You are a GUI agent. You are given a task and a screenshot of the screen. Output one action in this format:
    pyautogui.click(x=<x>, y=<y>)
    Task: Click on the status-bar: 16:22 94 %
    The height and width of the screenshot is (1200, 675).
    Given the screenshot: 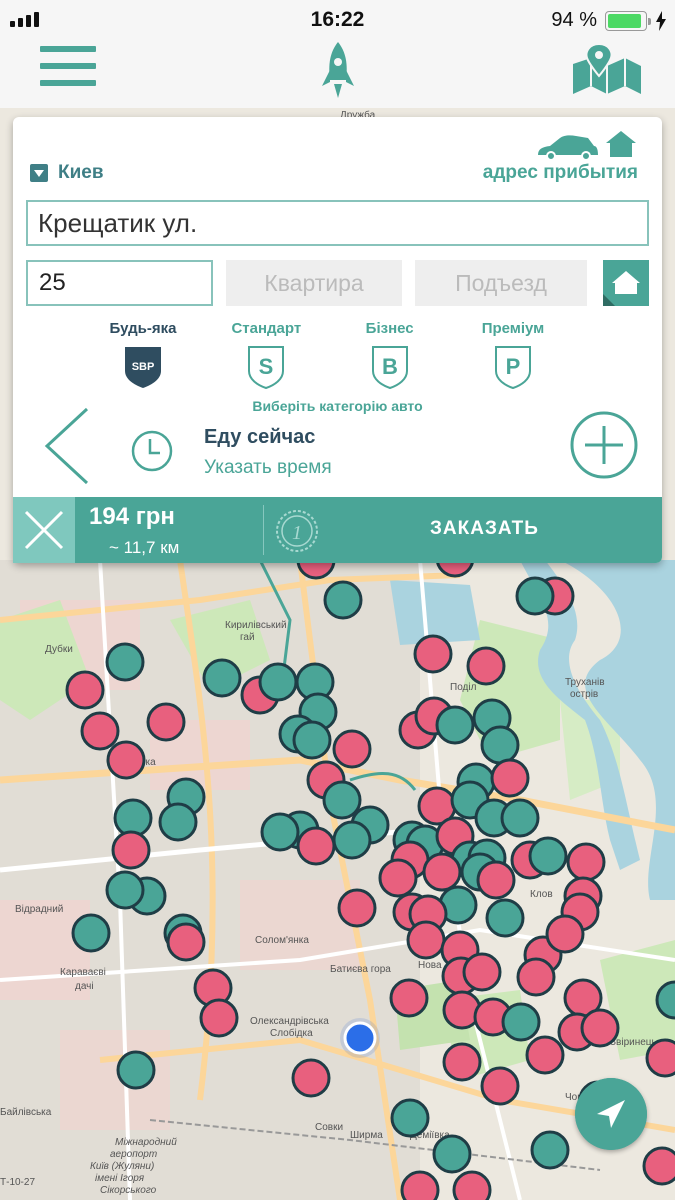 What is the action you would take?
    pyautogui.click(x=337, y=20)
    